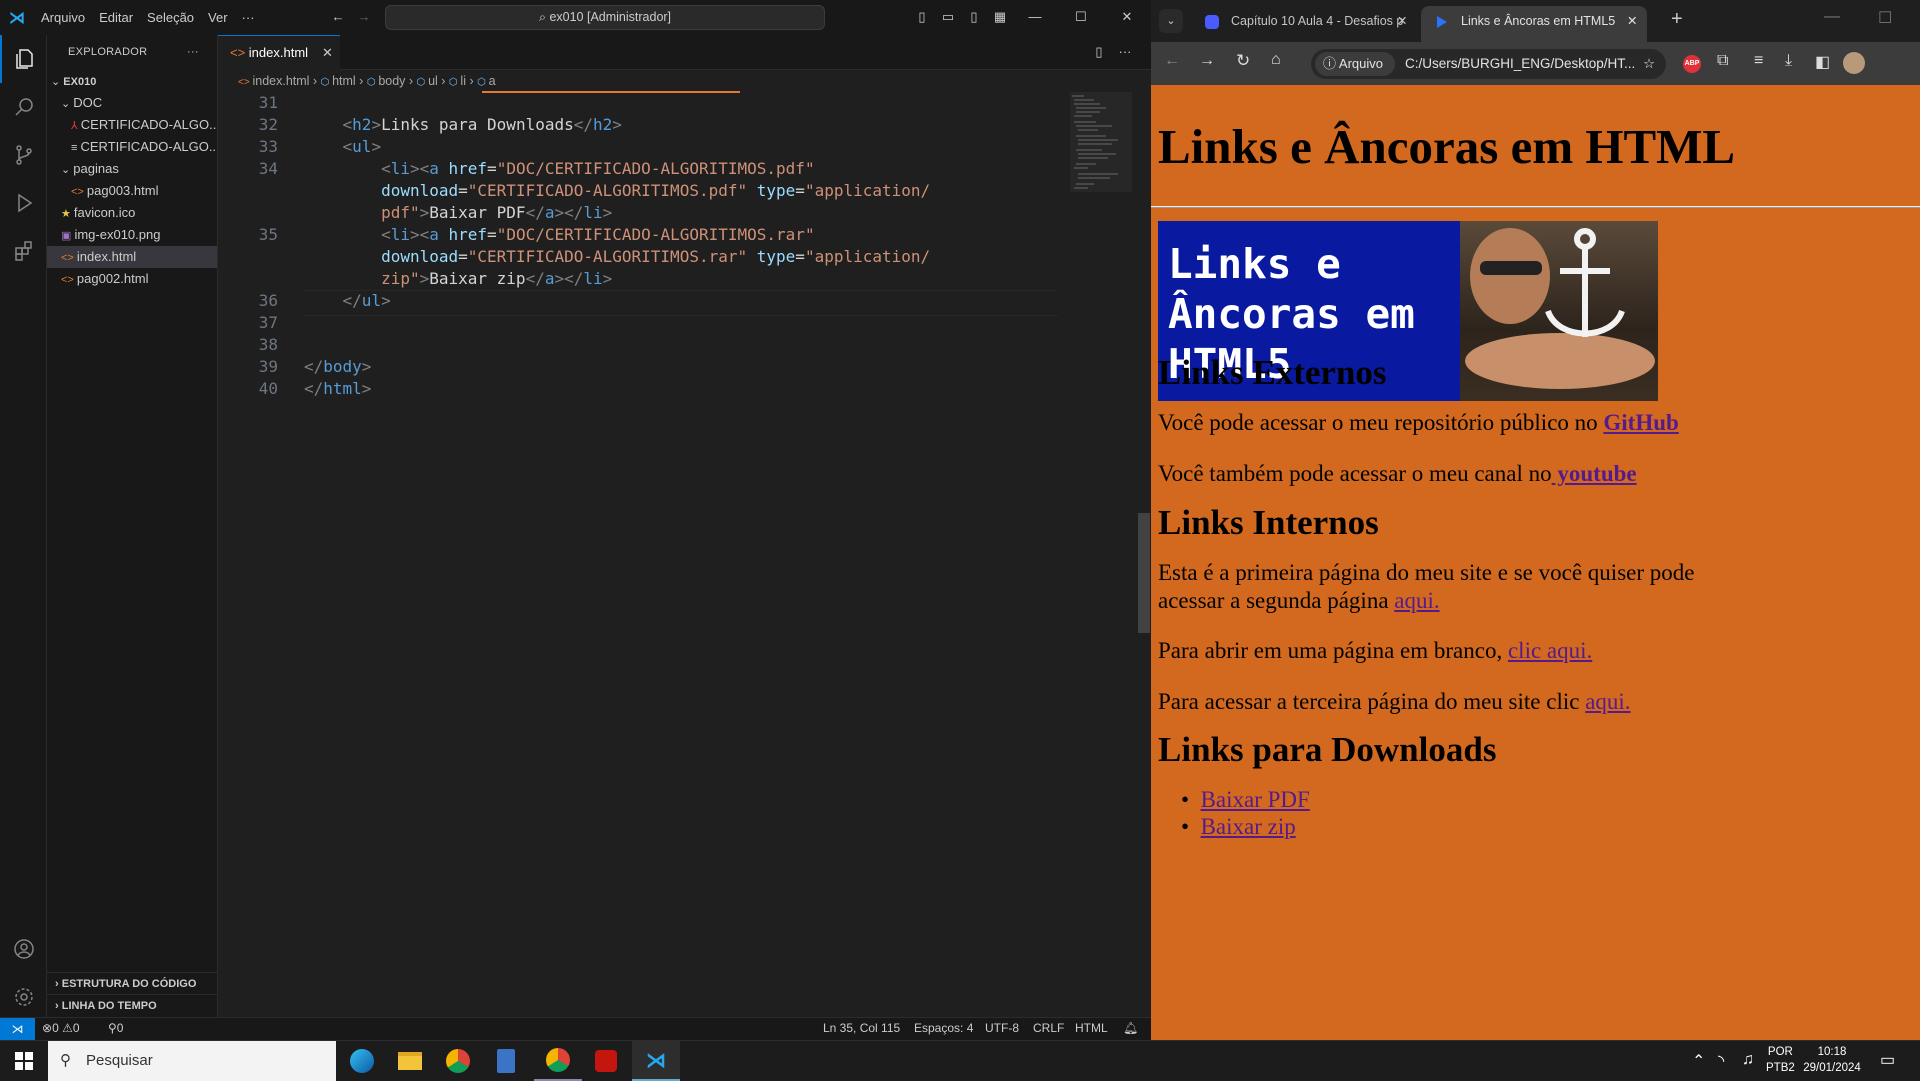 The height and width of the screenshot is (1081, 1920). I want to click on adblock-extension-icon: ABP, so click(1692, 64).